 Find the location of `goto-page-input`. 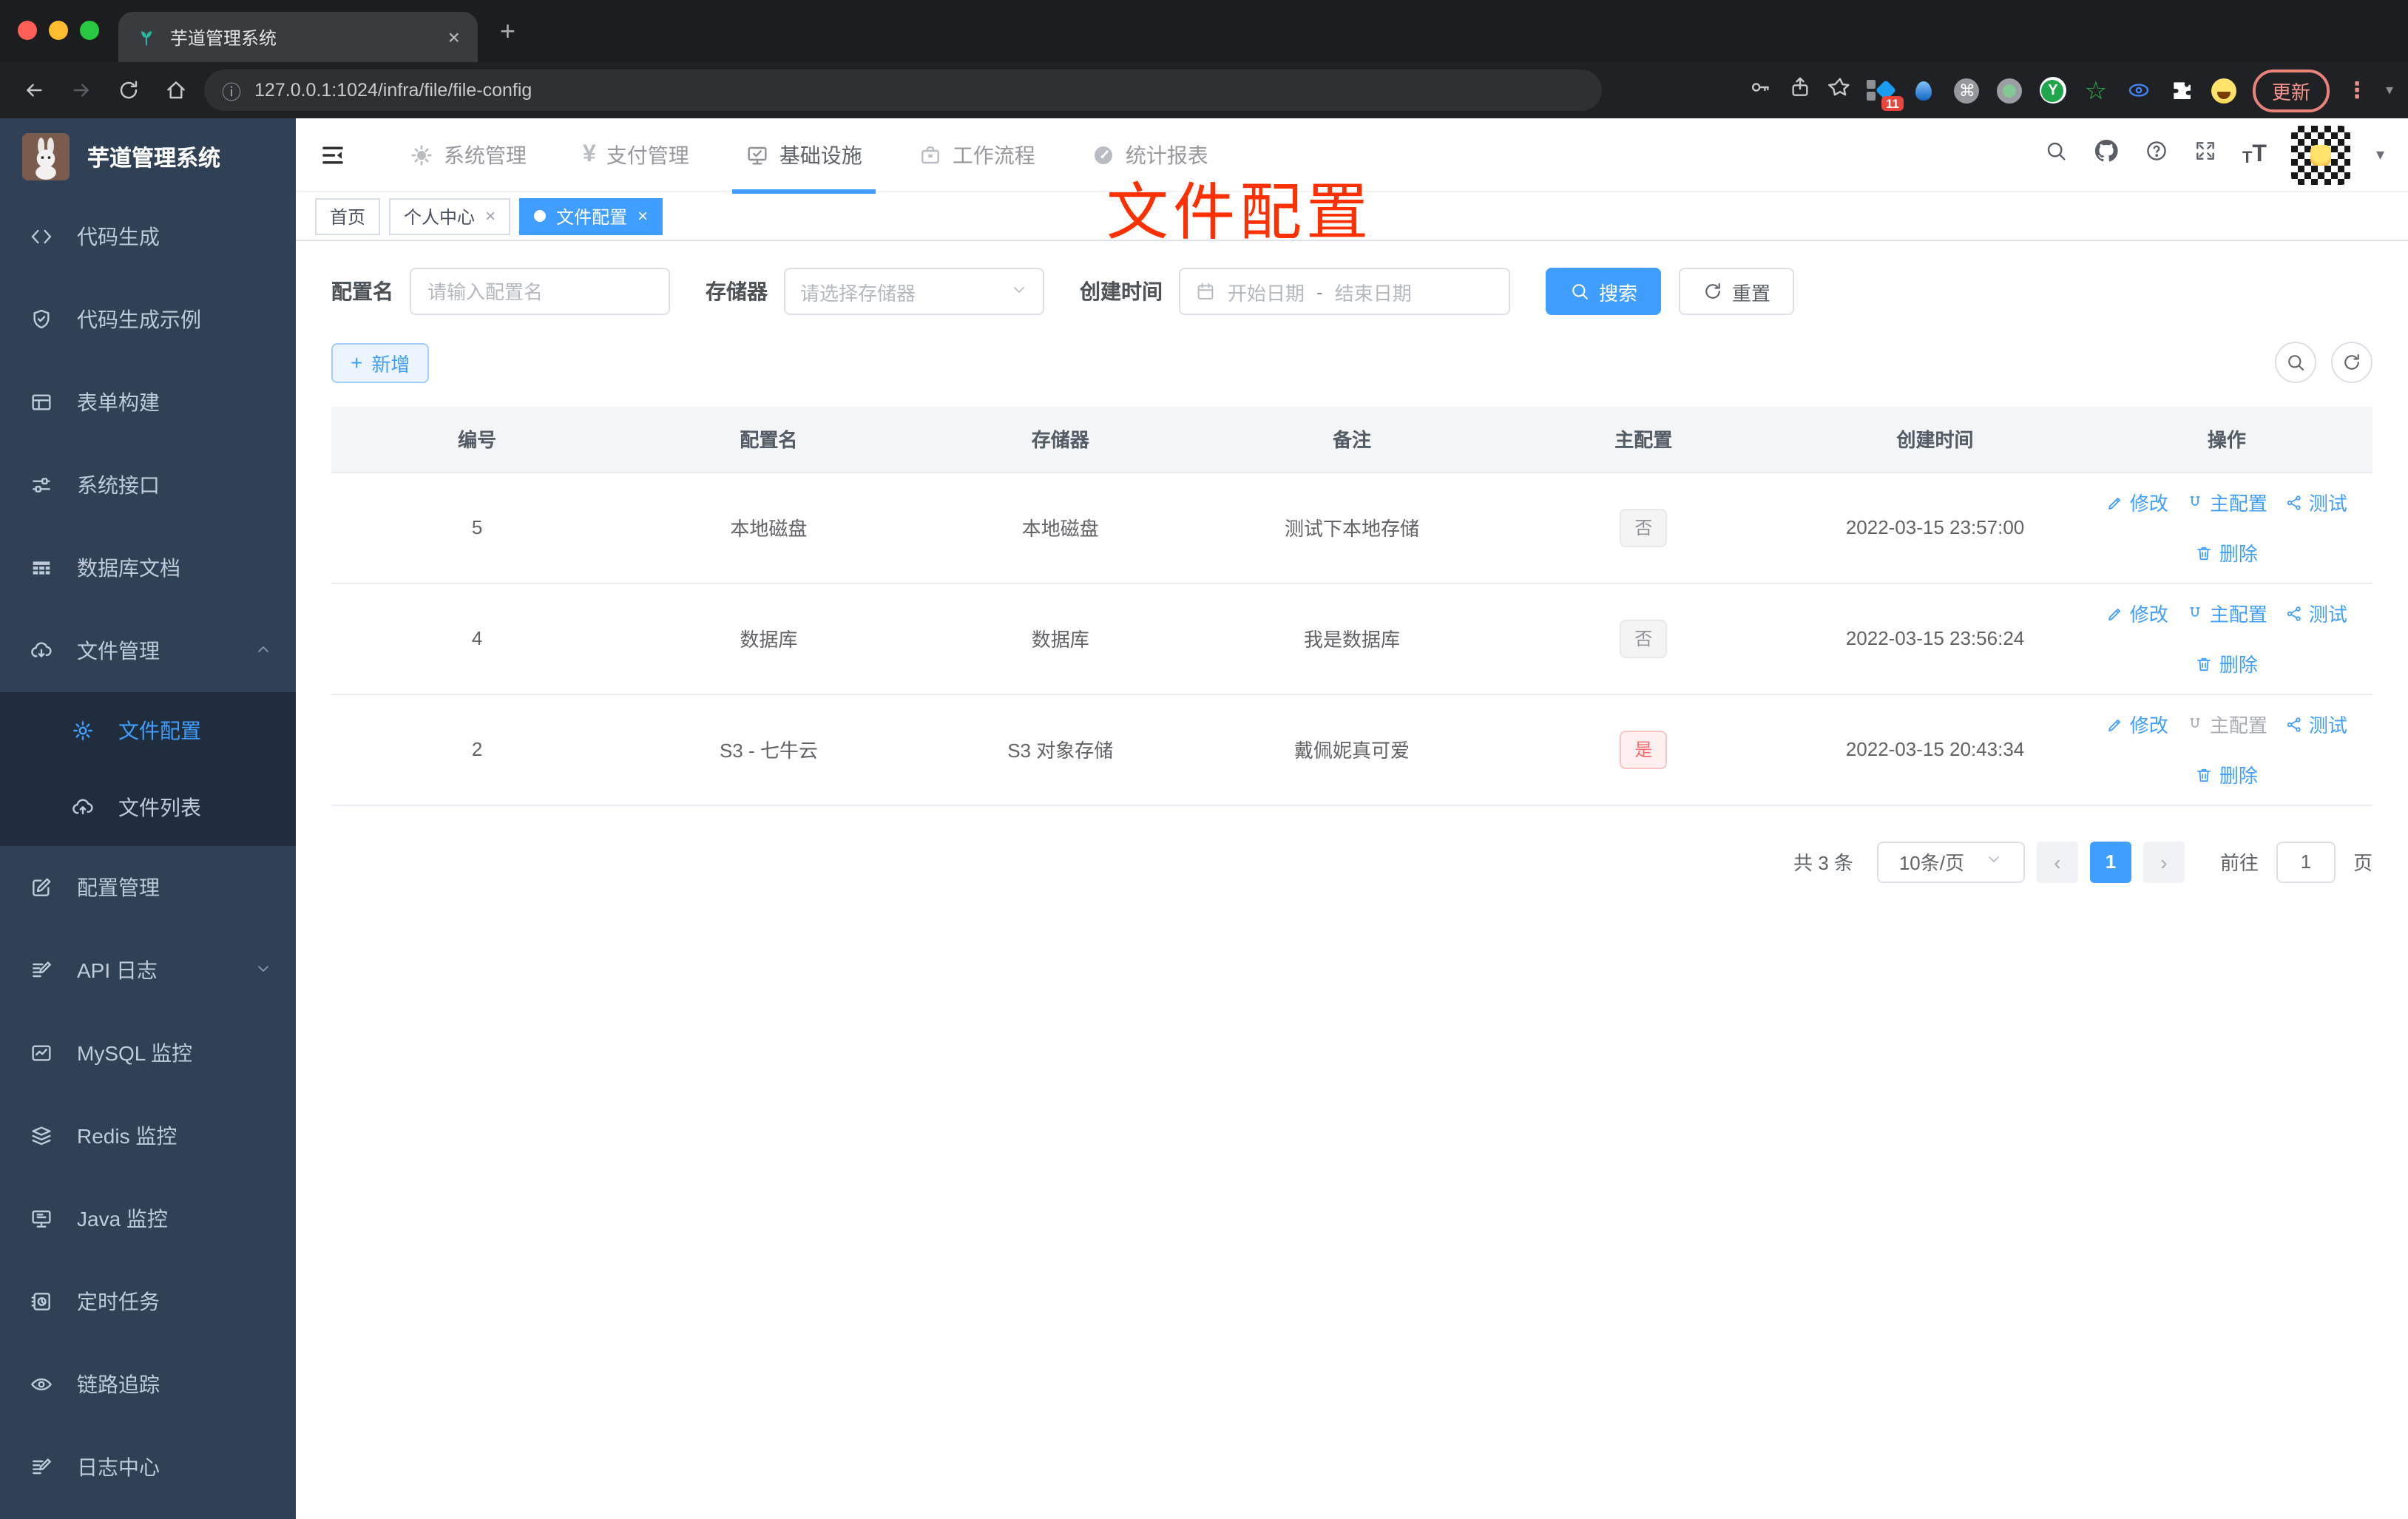

goto-page-input is located at coordinates (2306, 861).